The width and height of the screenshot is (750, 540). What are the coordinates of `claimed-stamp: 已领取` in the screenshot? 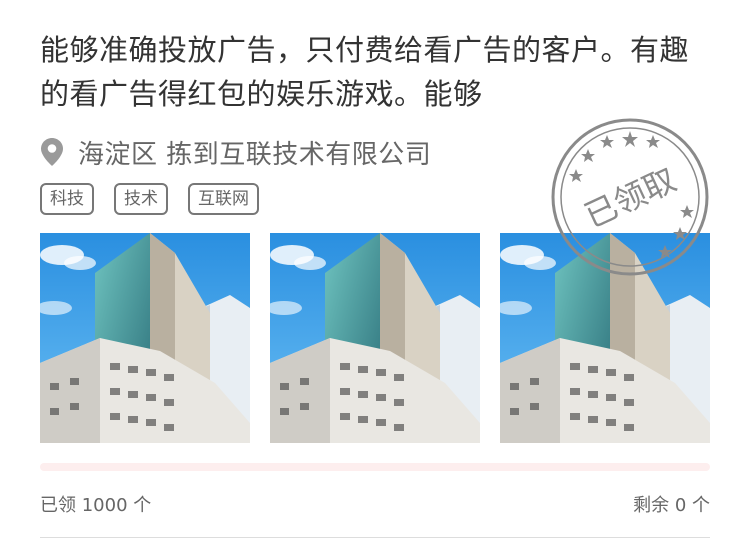 It's located at (630, 197).